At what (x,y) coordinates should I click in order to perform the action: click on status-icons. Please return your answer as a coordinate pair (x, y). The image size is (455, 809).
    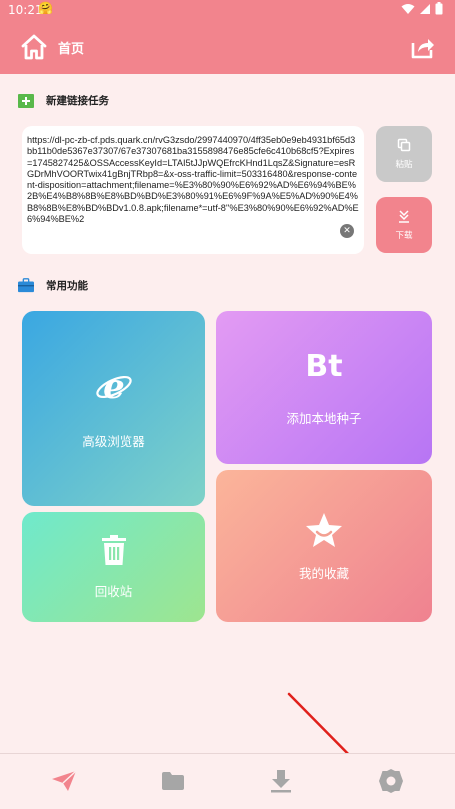
    Looking at the image, I should click on (422, 8).